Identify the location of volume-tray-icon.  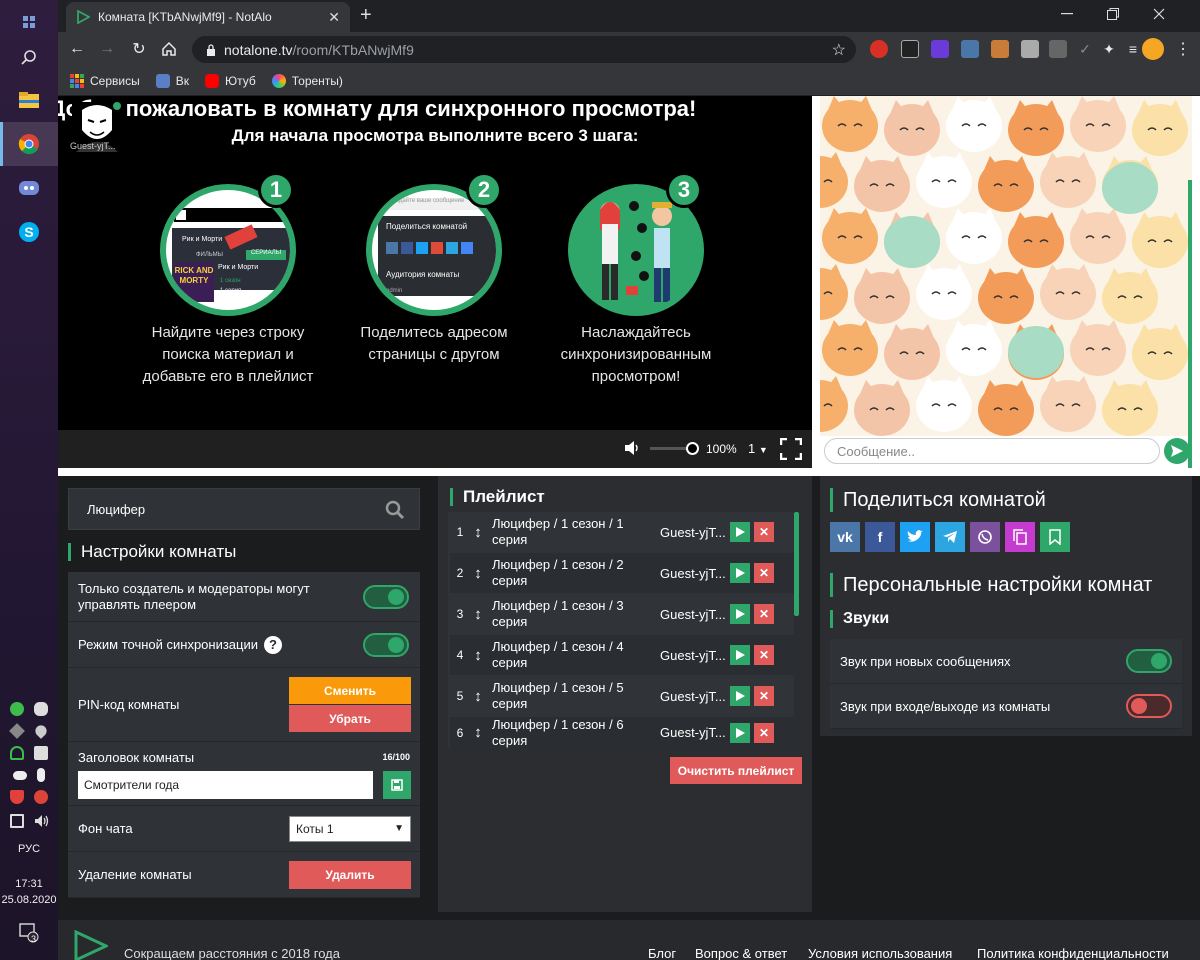
(41, 821).